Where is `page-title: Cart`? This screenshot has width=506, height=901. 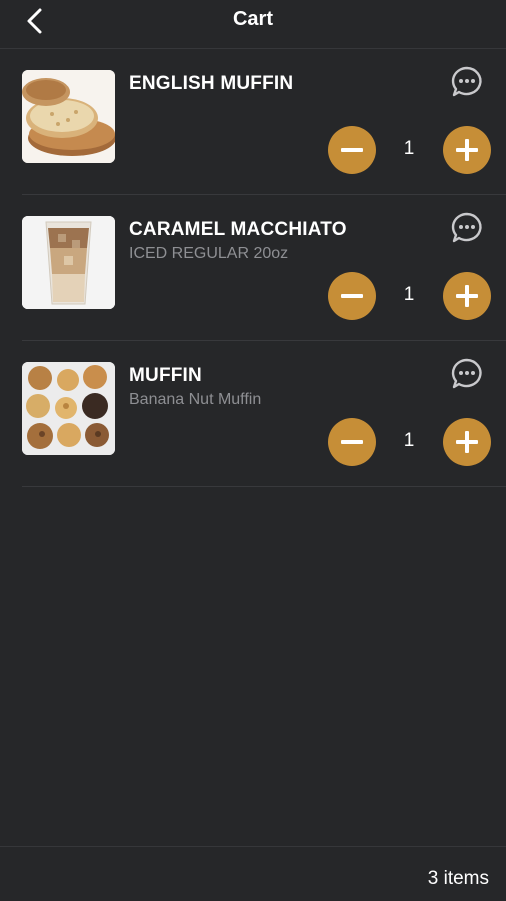 page-title: Cart is located at coordinates (252, 19).